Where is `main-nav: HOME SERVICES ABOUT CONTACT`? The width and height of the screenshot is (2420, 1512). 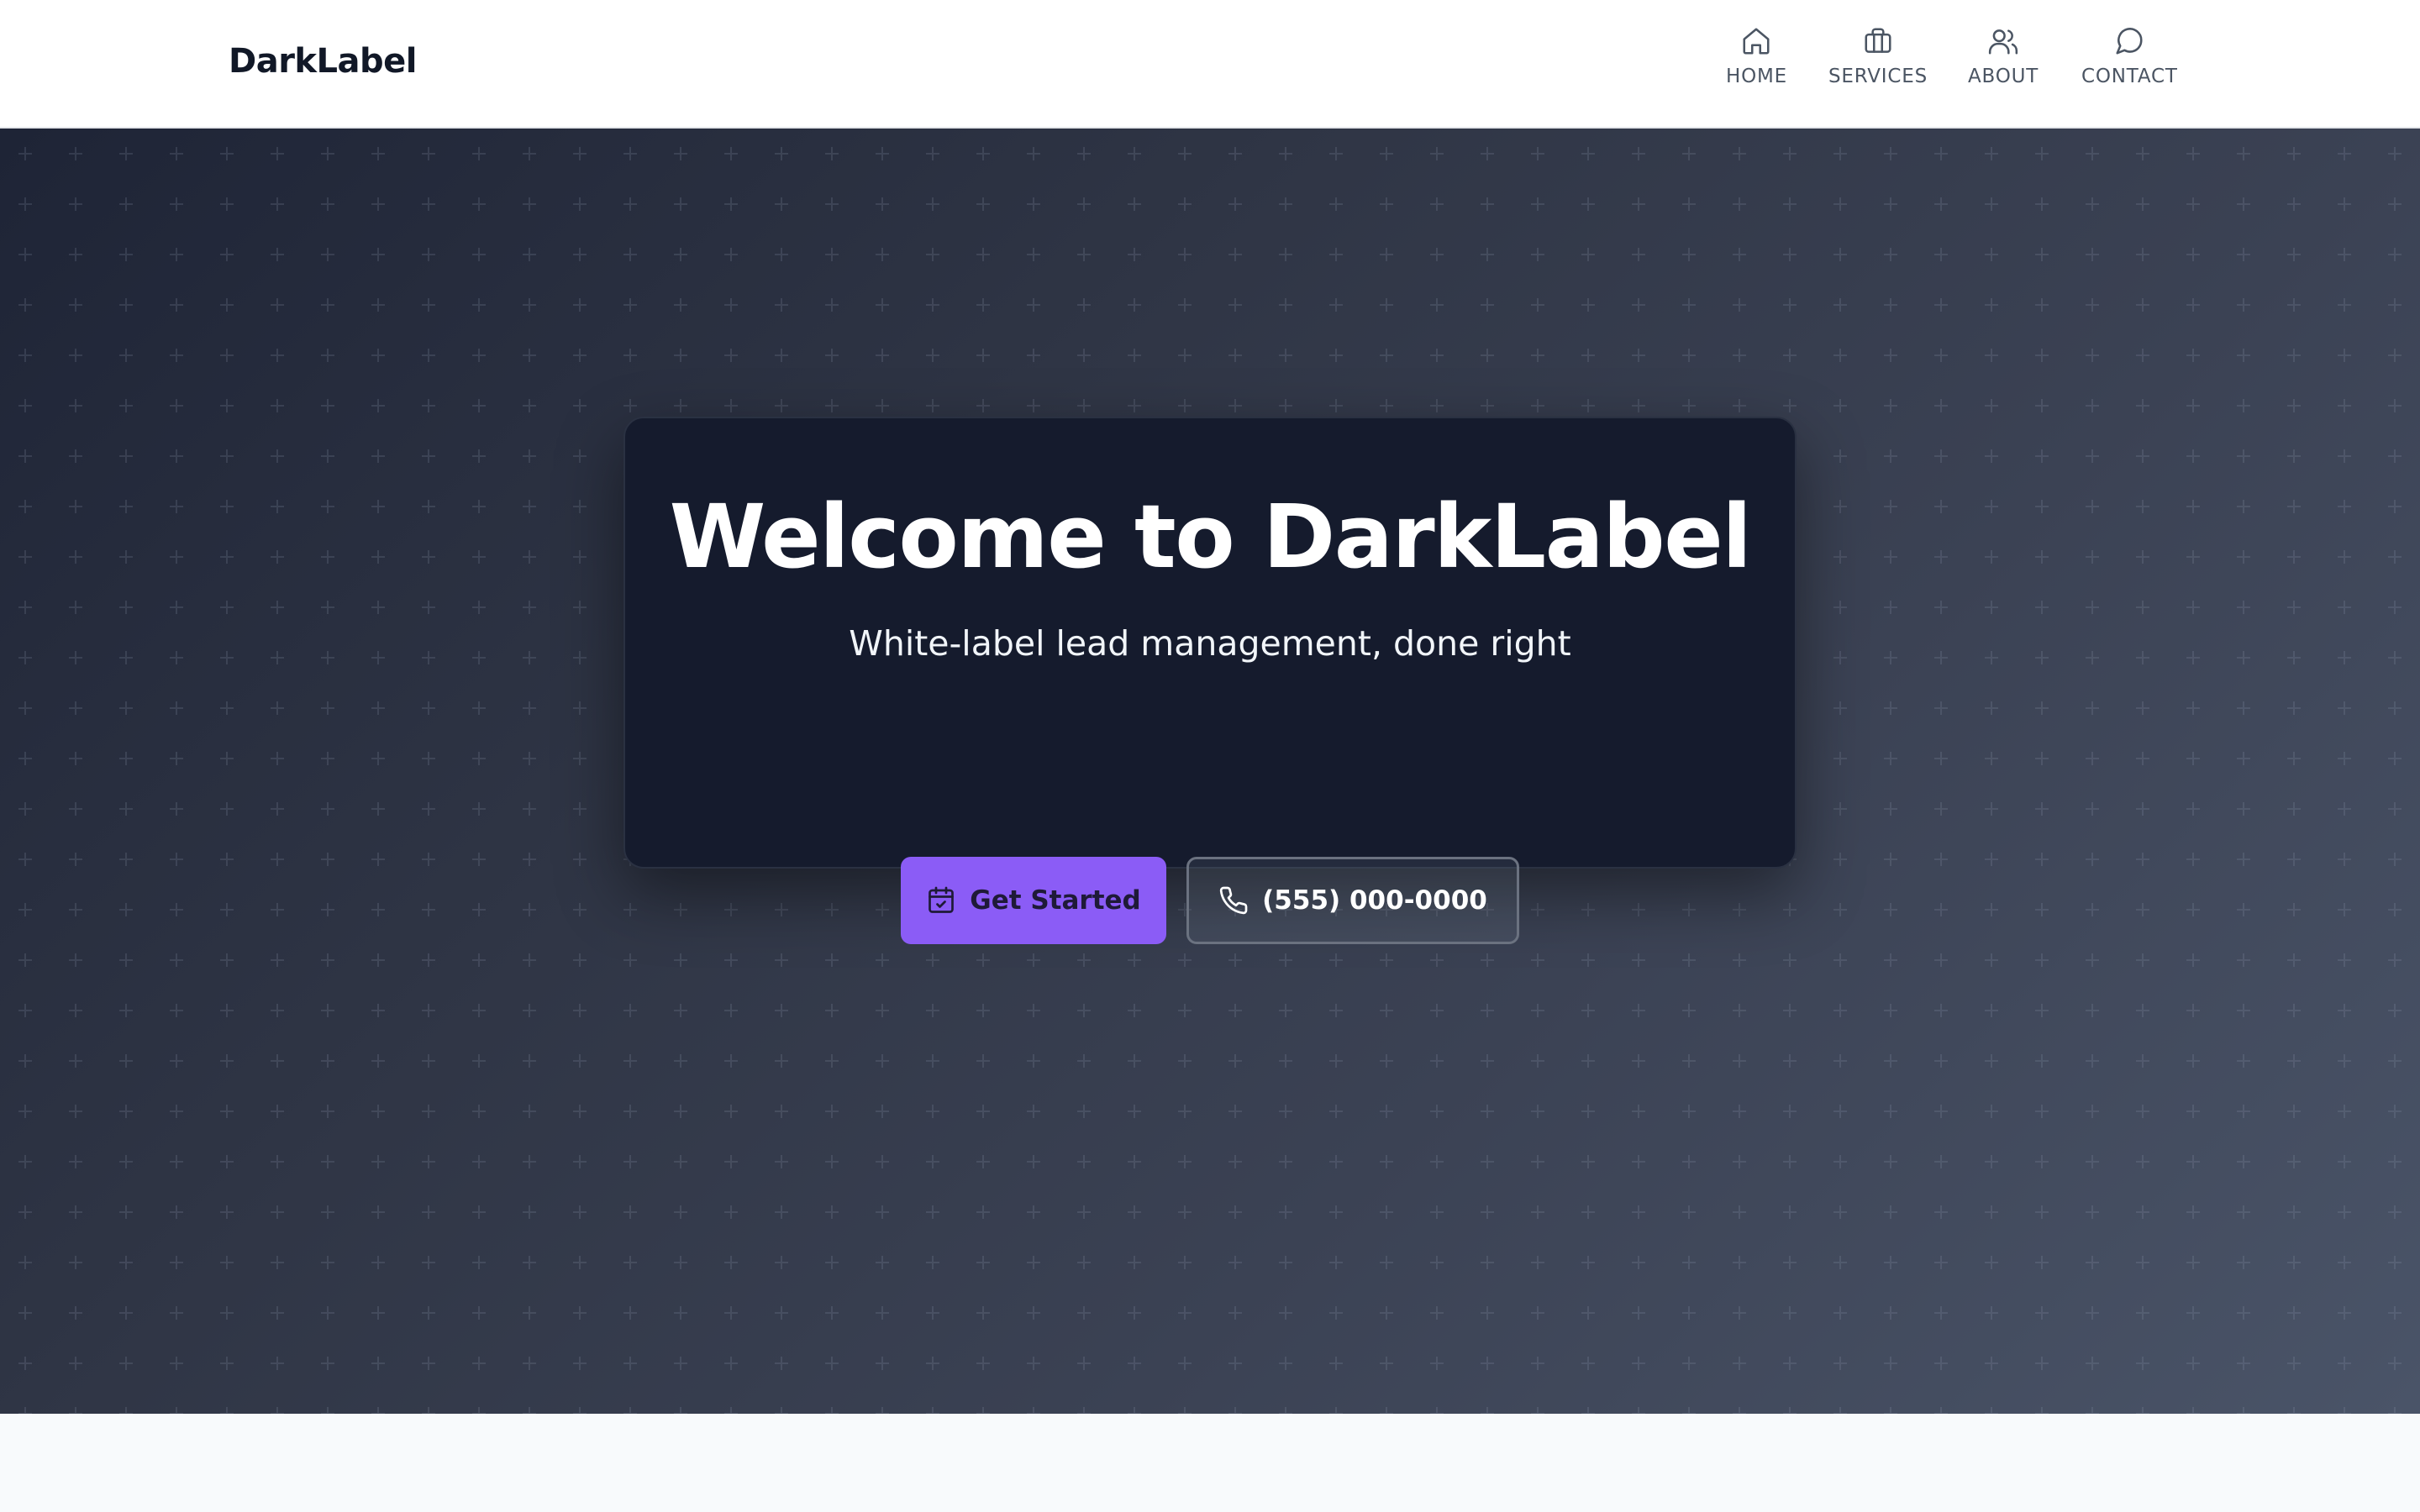 main-nav: HOME SERVICES ABOUT CONTACT is located at coordinates (1210, 64).